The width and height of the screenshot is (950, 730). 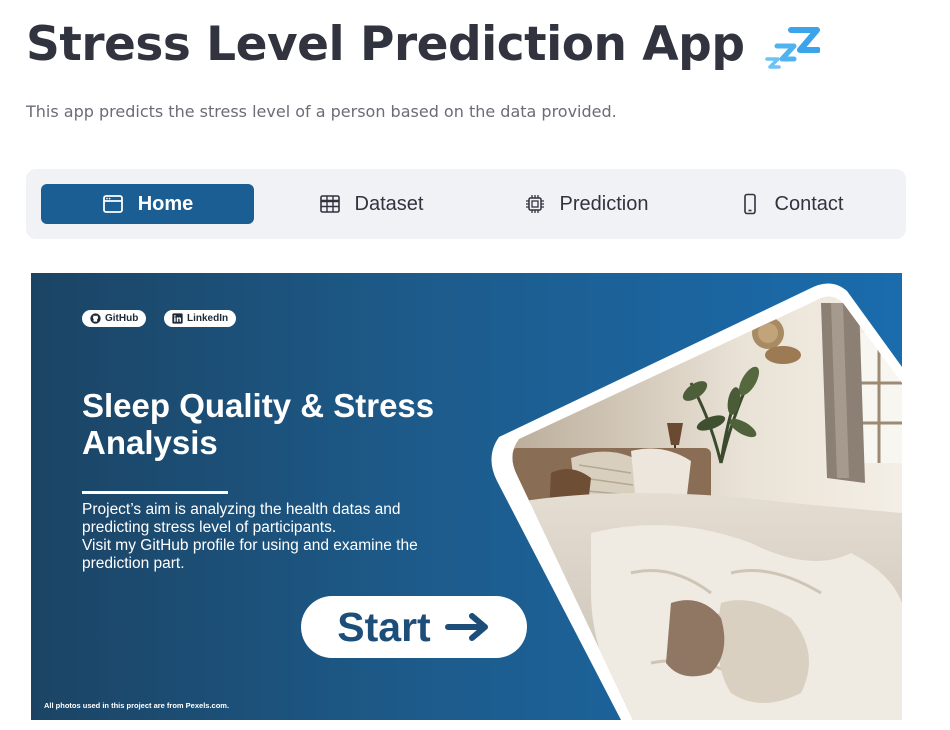 I want to click on tab-prediction-label: Prediction, so click(x=604, y=203).